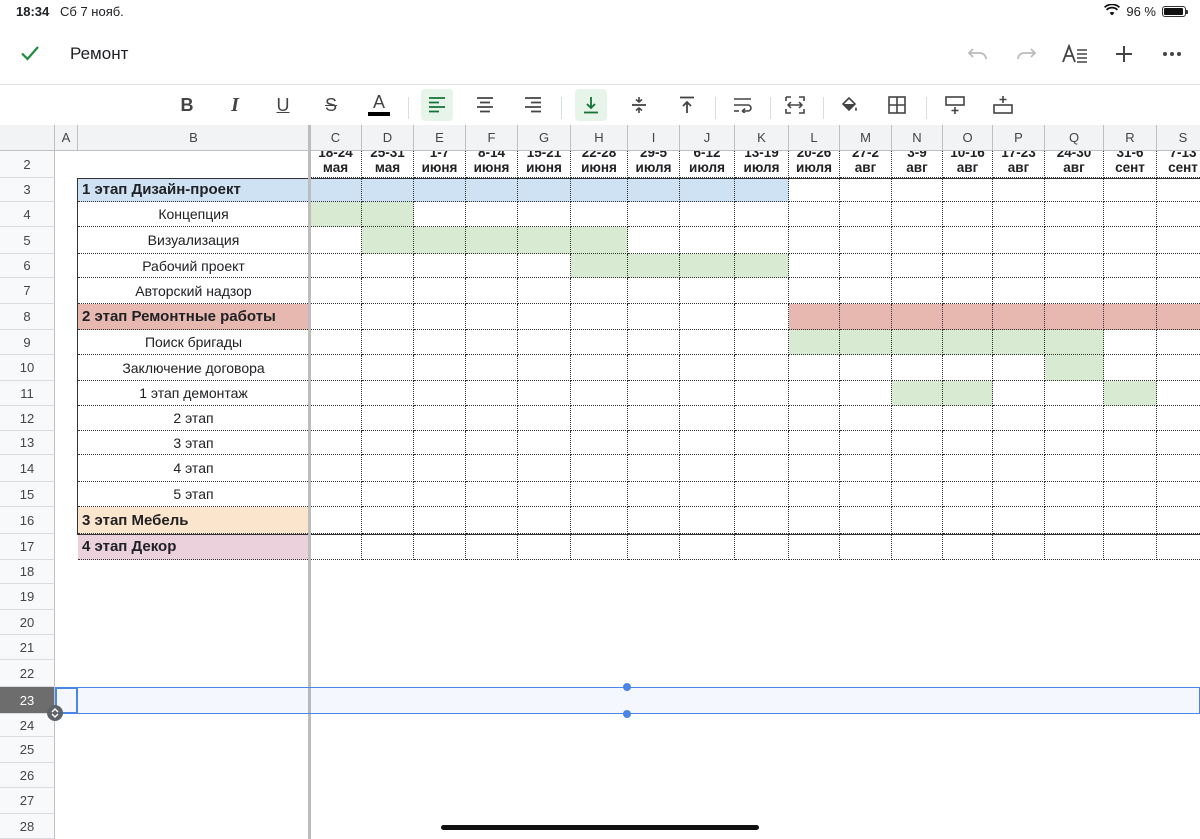 Image resolution: width=1200 pixels, height=839 pixels. Describe the element at coordinates (194, 494) in the screenshot. I see `task-label-cell: 5 этап` at that location.